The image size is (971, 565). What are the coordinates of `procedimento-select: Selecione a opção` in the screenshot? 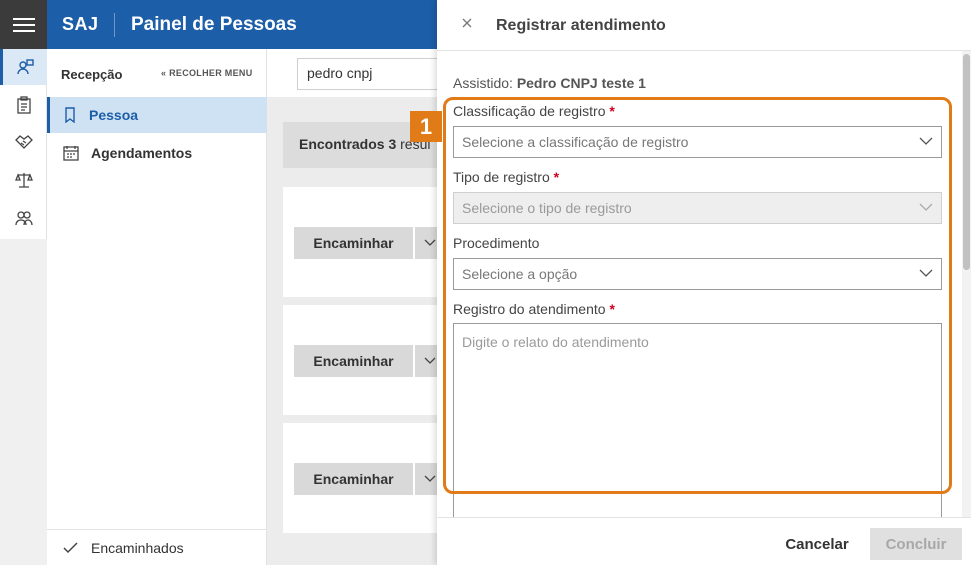 It's located at (697, 274).